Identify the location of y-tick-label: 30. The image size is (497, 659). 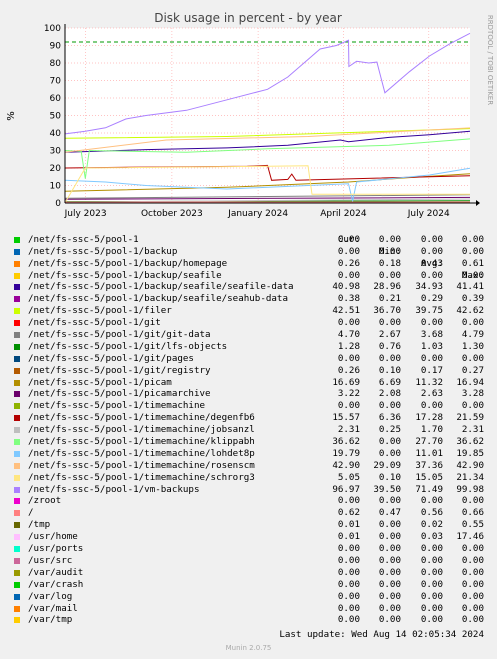
(56, 152).